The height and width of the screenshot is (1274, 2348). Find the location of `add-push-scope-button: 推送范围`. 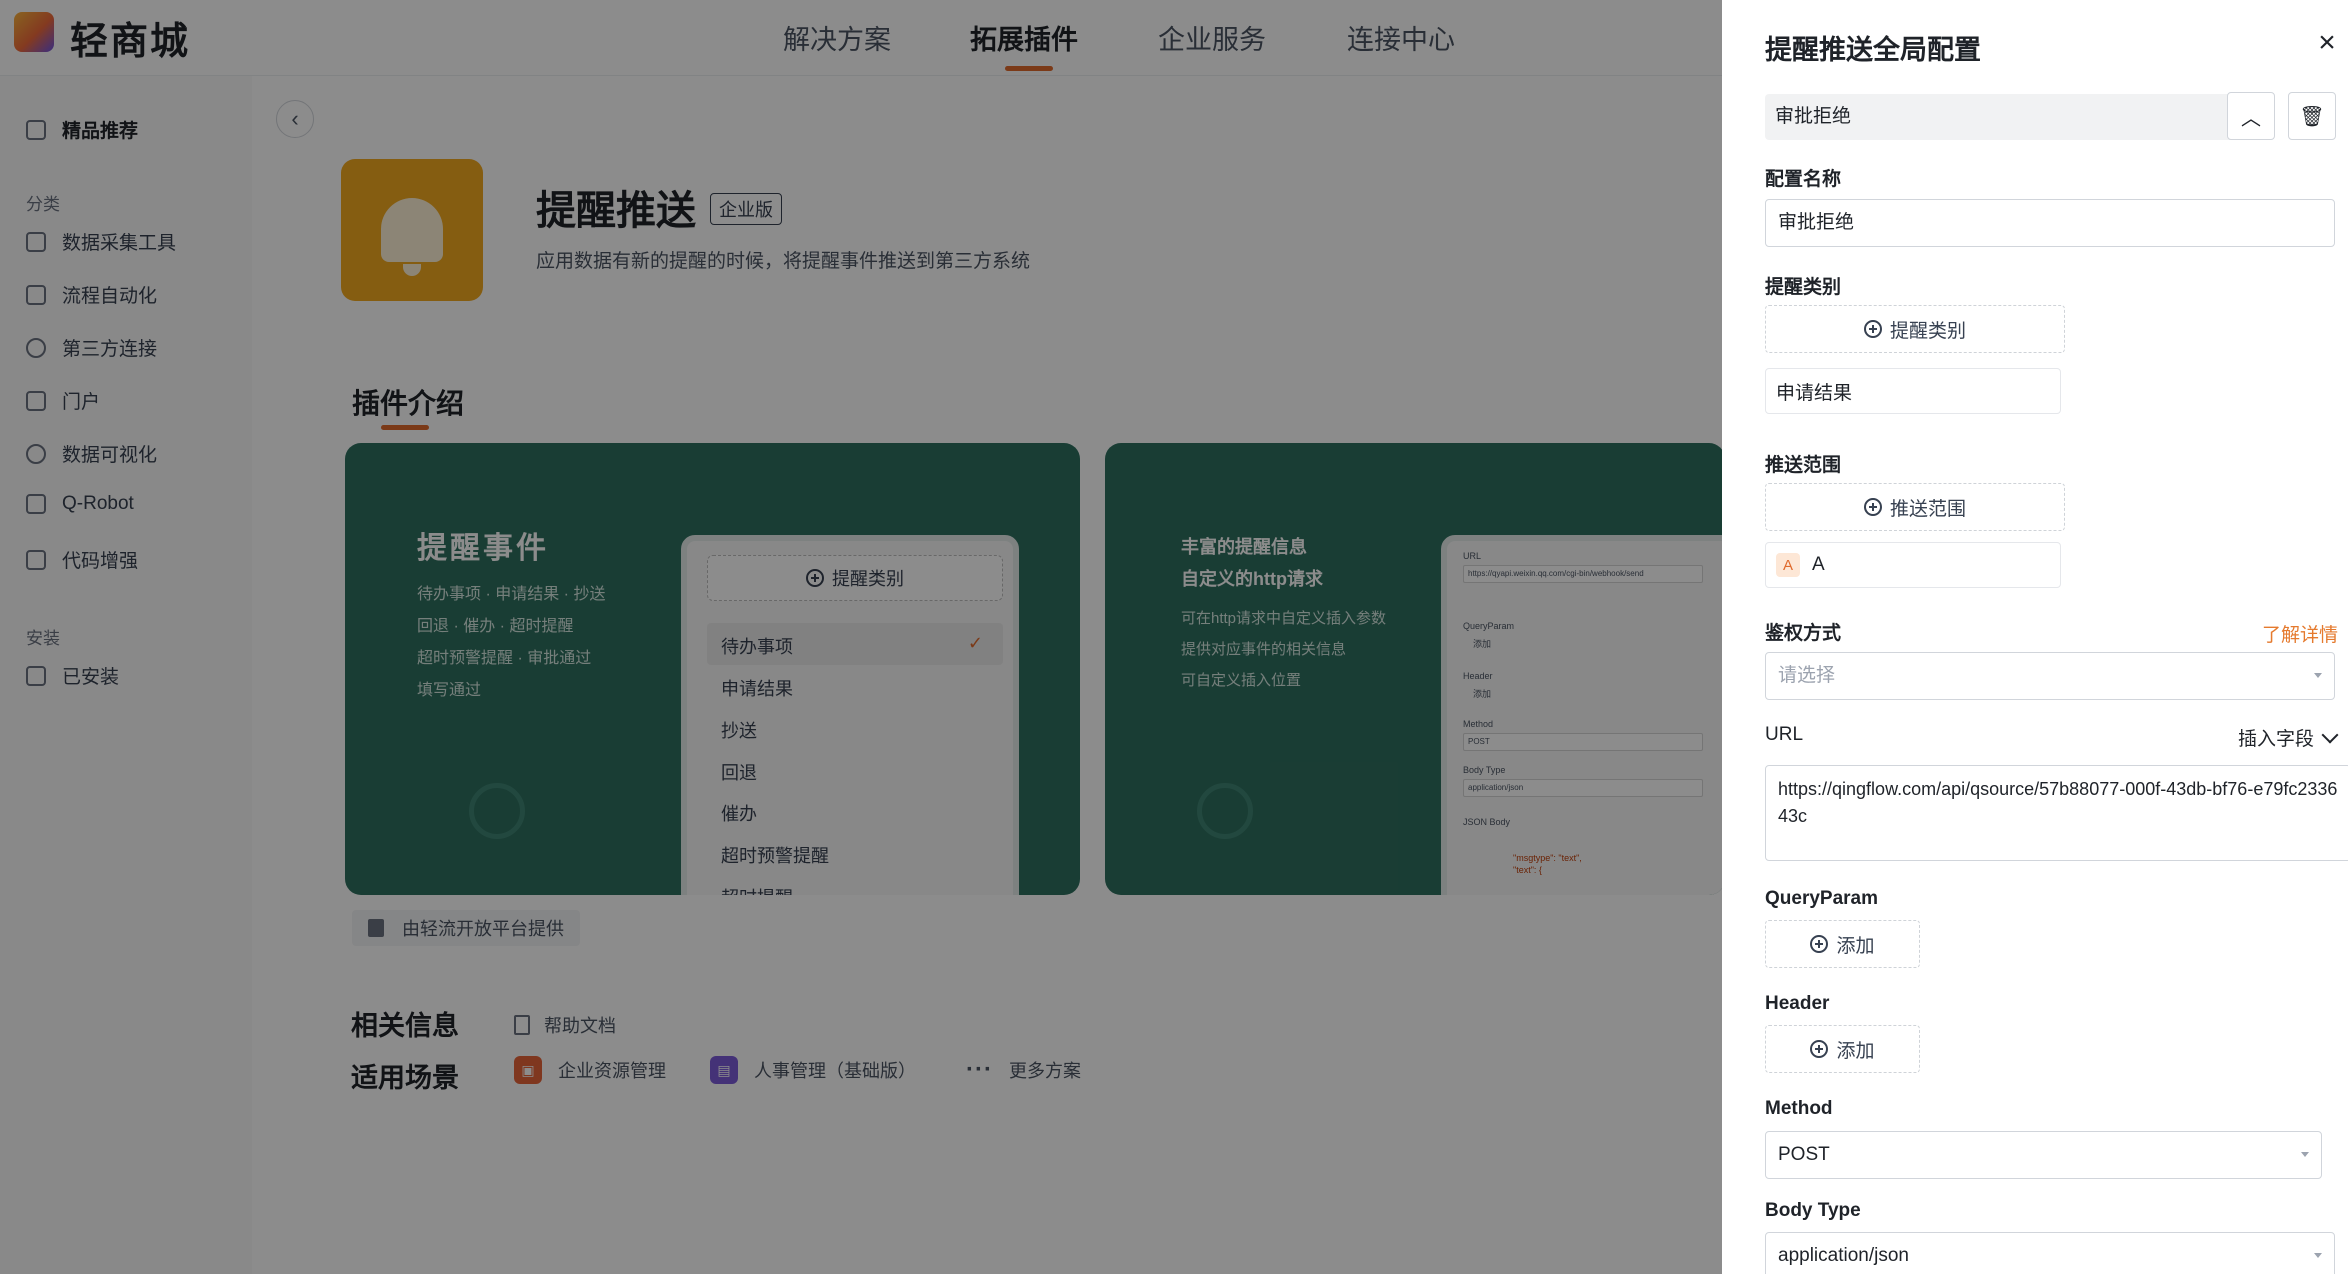

add-push-scope-button: 推送范围 is located at coordinates (1915, 507).